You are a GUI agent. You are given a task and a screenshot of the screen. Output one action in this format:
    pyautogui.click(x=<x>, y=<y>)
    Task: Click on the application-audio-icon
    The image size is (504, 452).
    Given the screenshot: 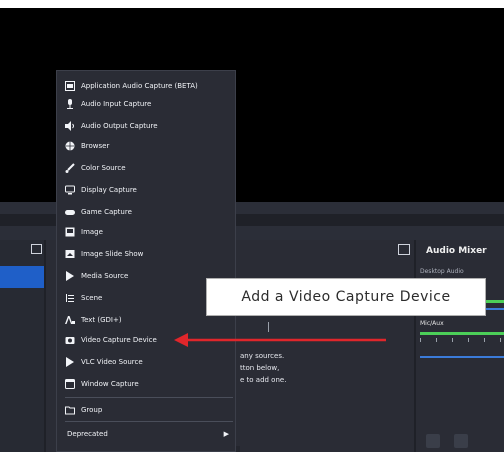 What is the action you would take?
    pyautogui.click(x=70, y=86)
    